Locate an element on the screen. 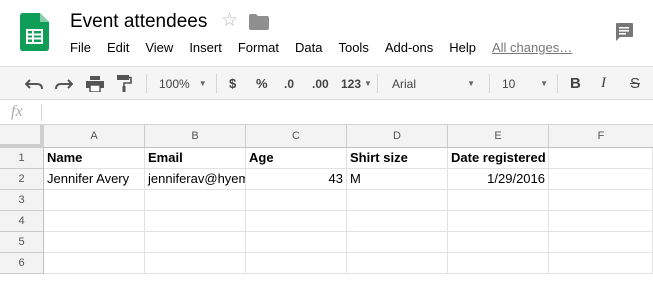 The height and width of the screenshot is (283, 653). column-header-b: B is located at coordinates (195, 136).